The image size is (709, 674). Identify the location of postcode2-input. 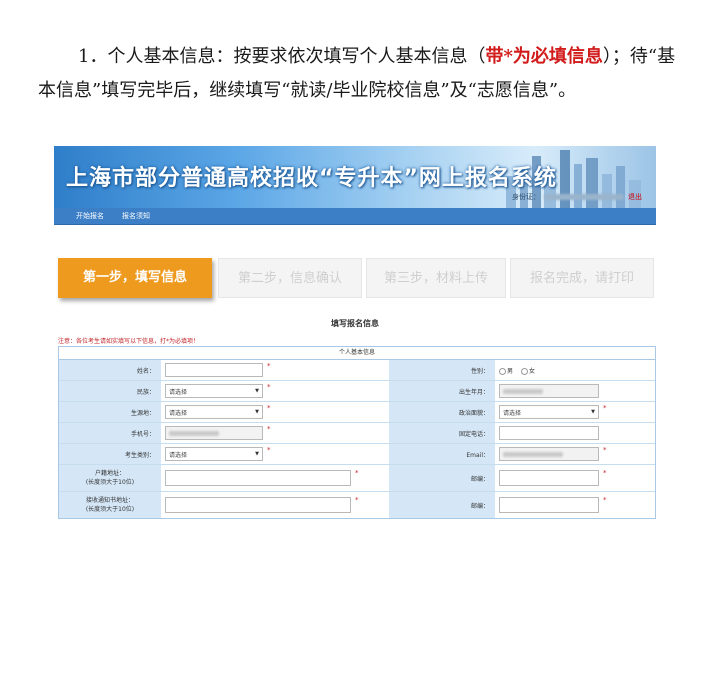
(549, 505).